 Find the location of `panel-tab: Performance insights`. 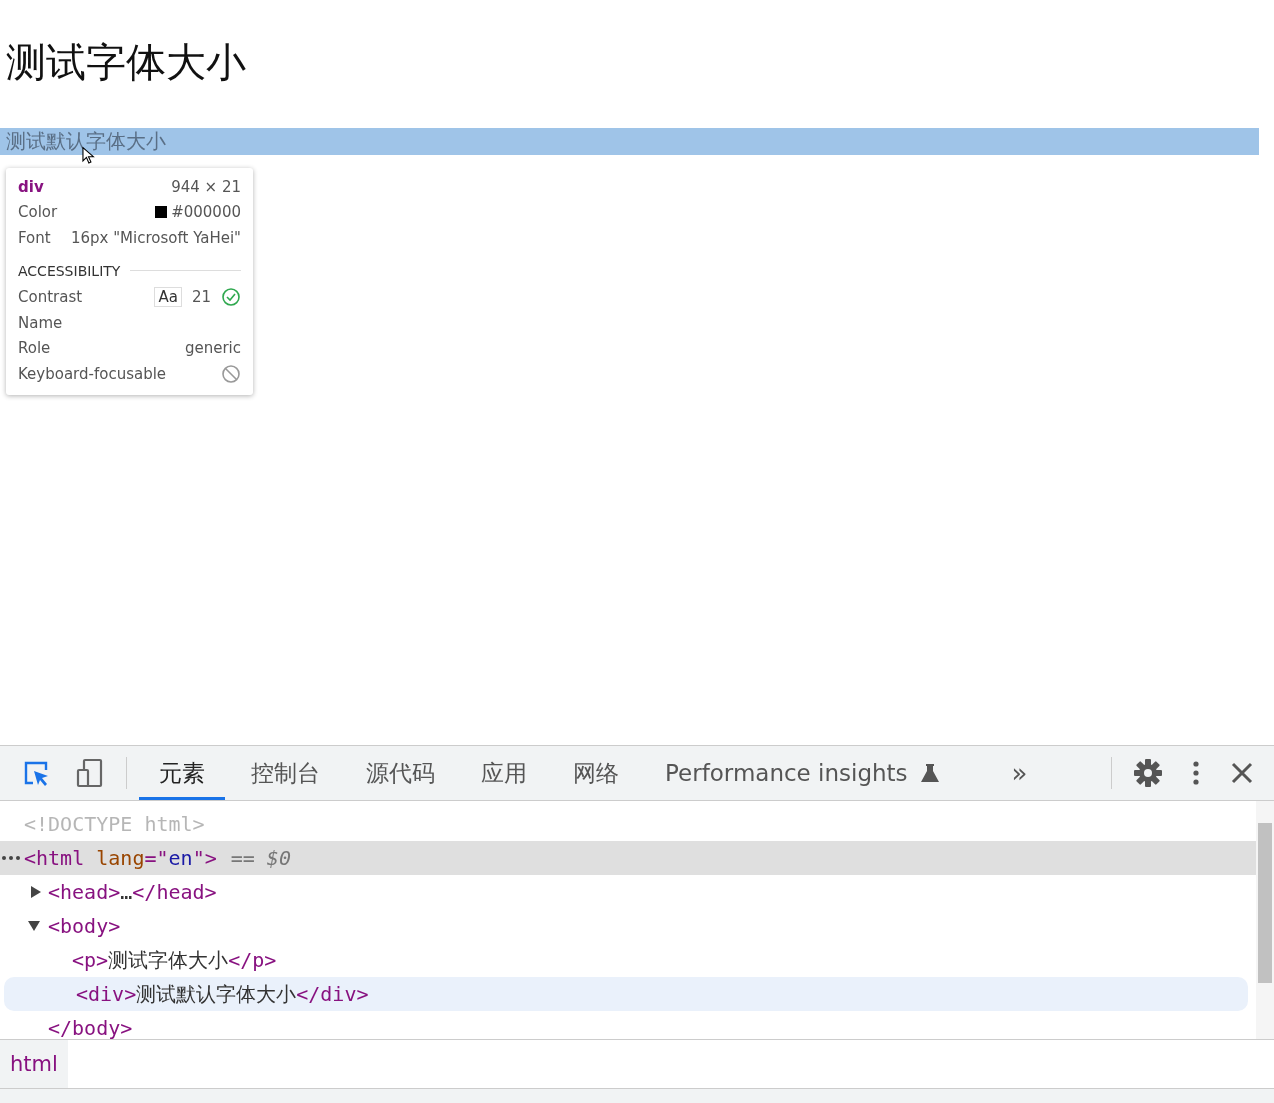

panel-tab: Performance insights is located at coordinates (802, 773).